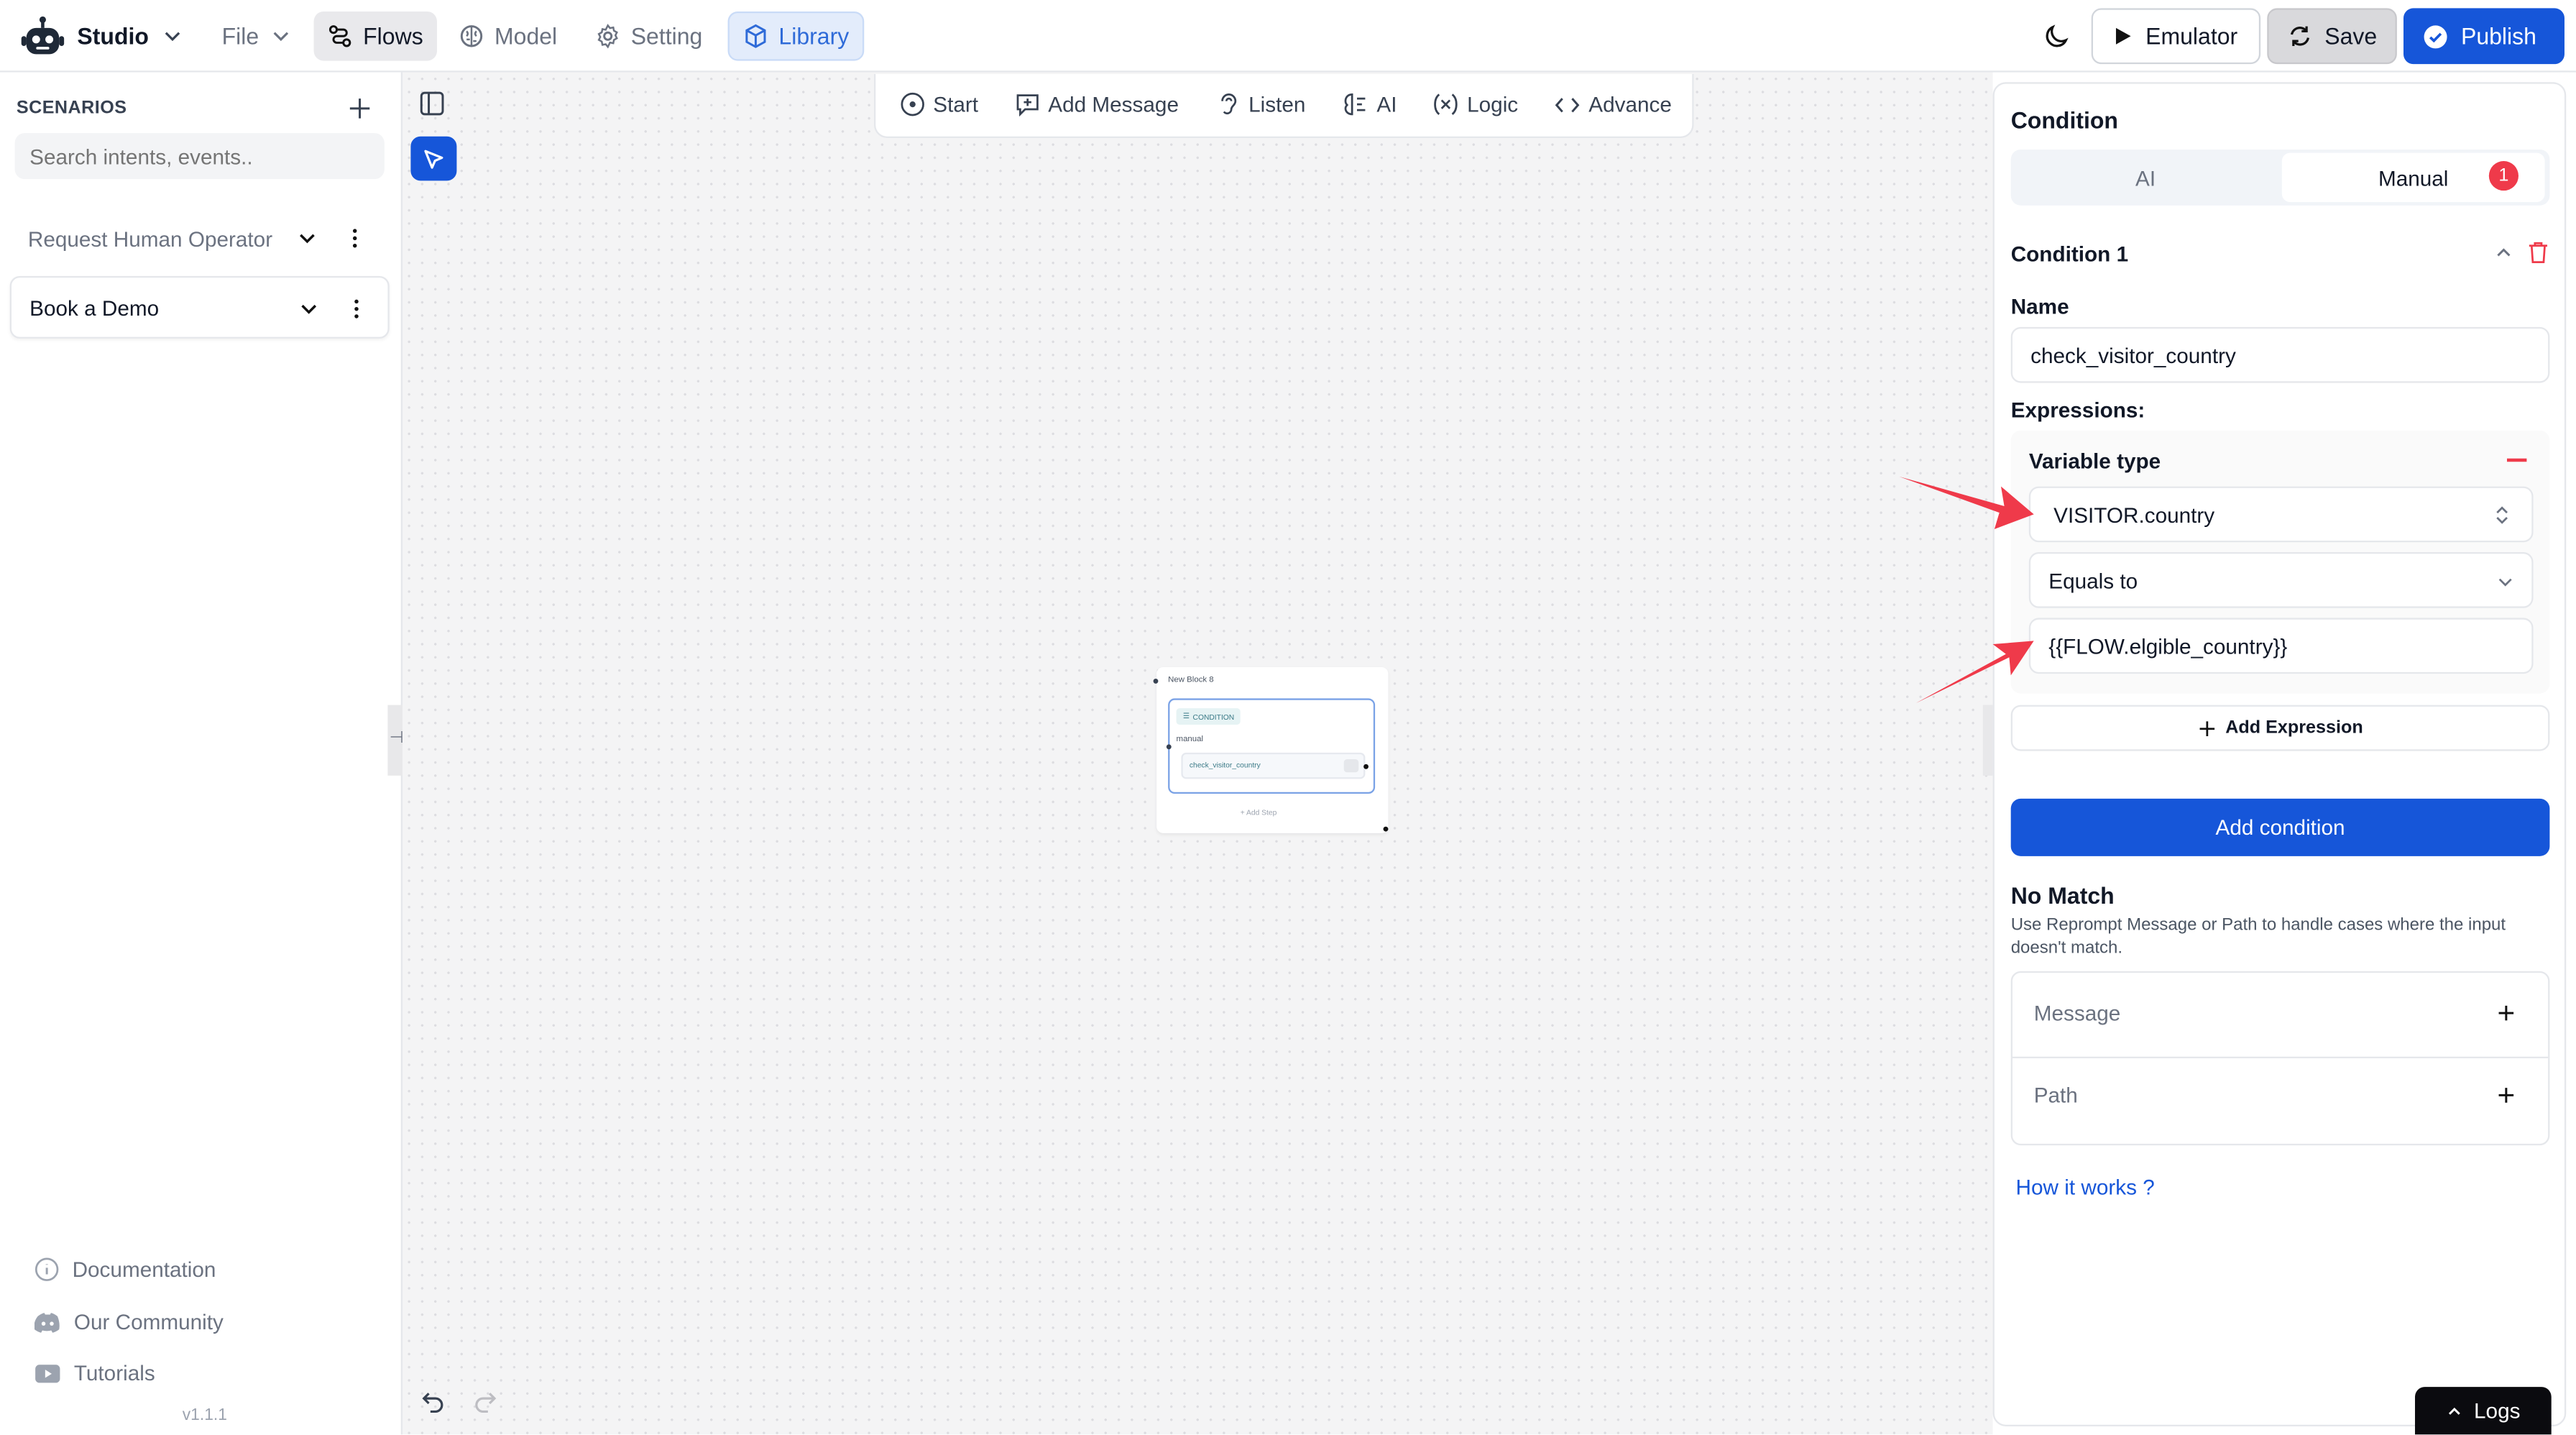  Describe the element at coordinates (1097, 104) in the screenshot. I see `add-message-tool: Add Message` at that location.